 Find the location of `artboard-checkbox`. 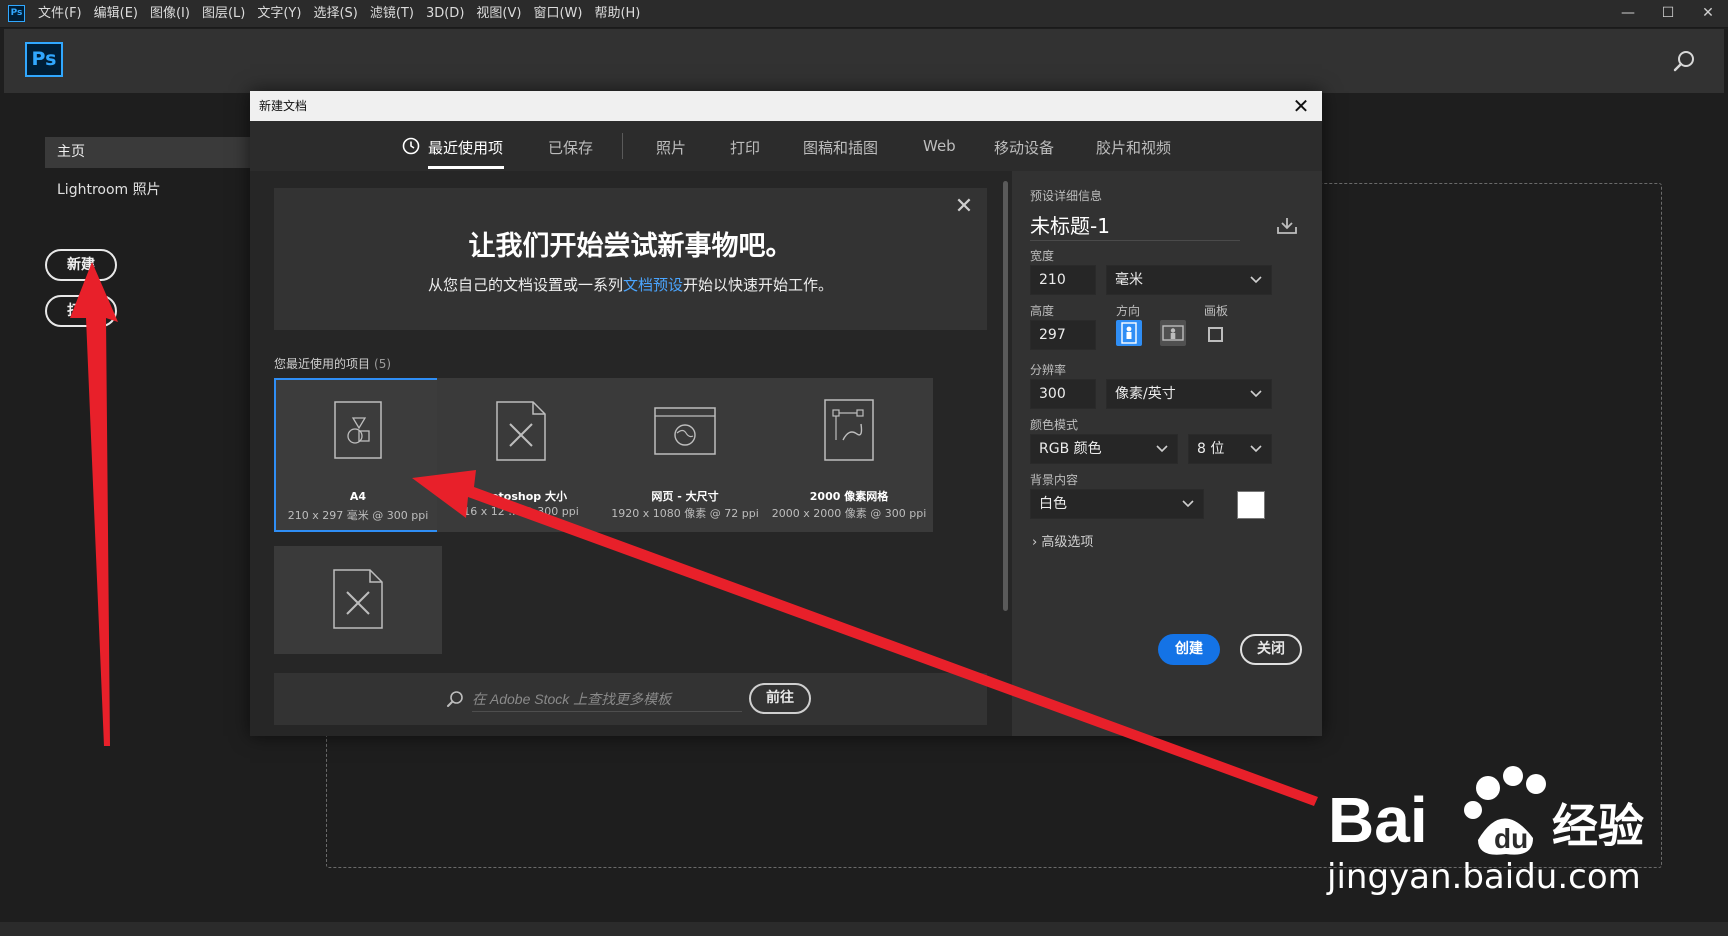

artboard-checkbox is located at coordinates (1215, 334).